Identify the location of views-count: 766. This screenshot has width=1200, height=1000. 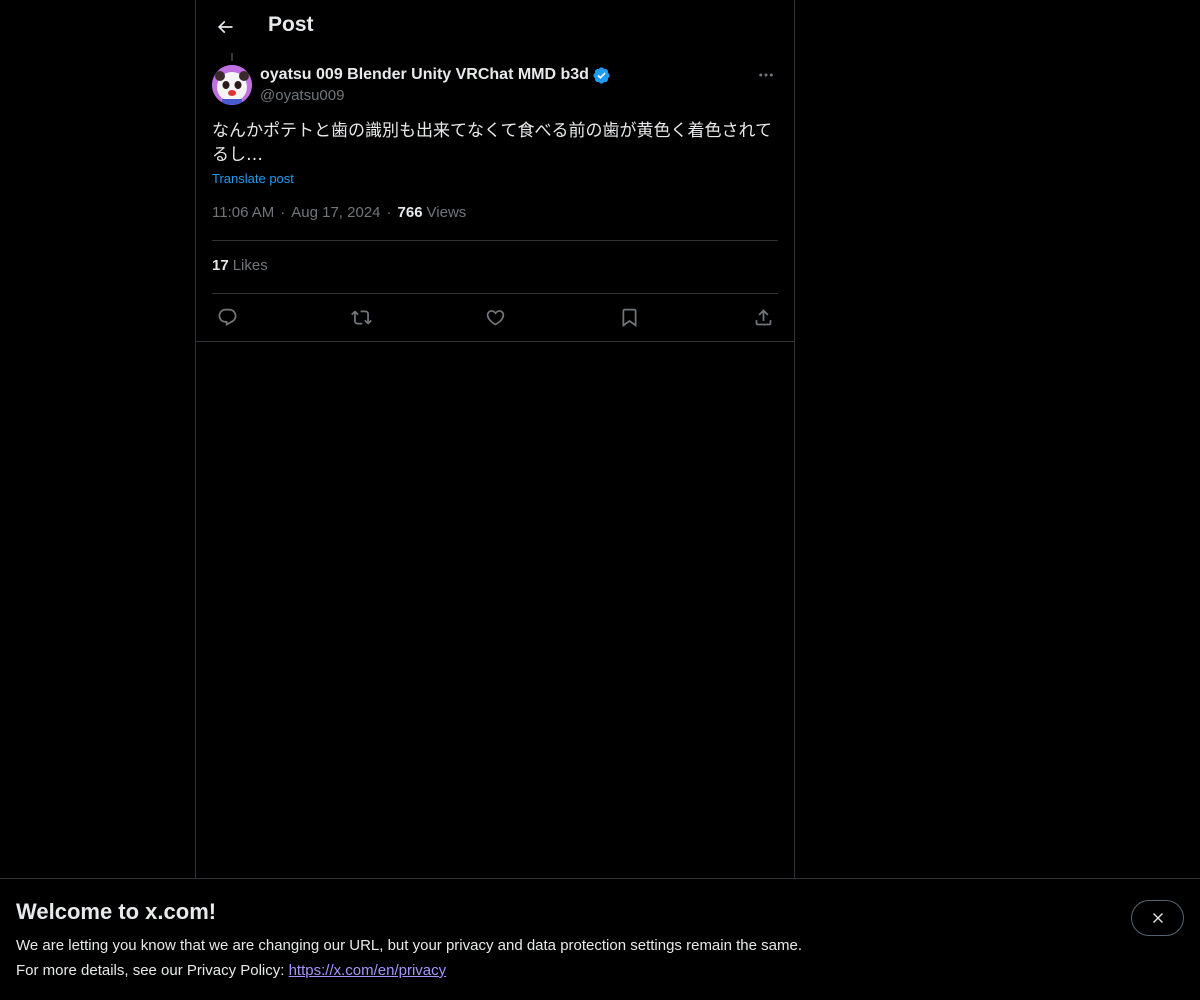
(410, 212).